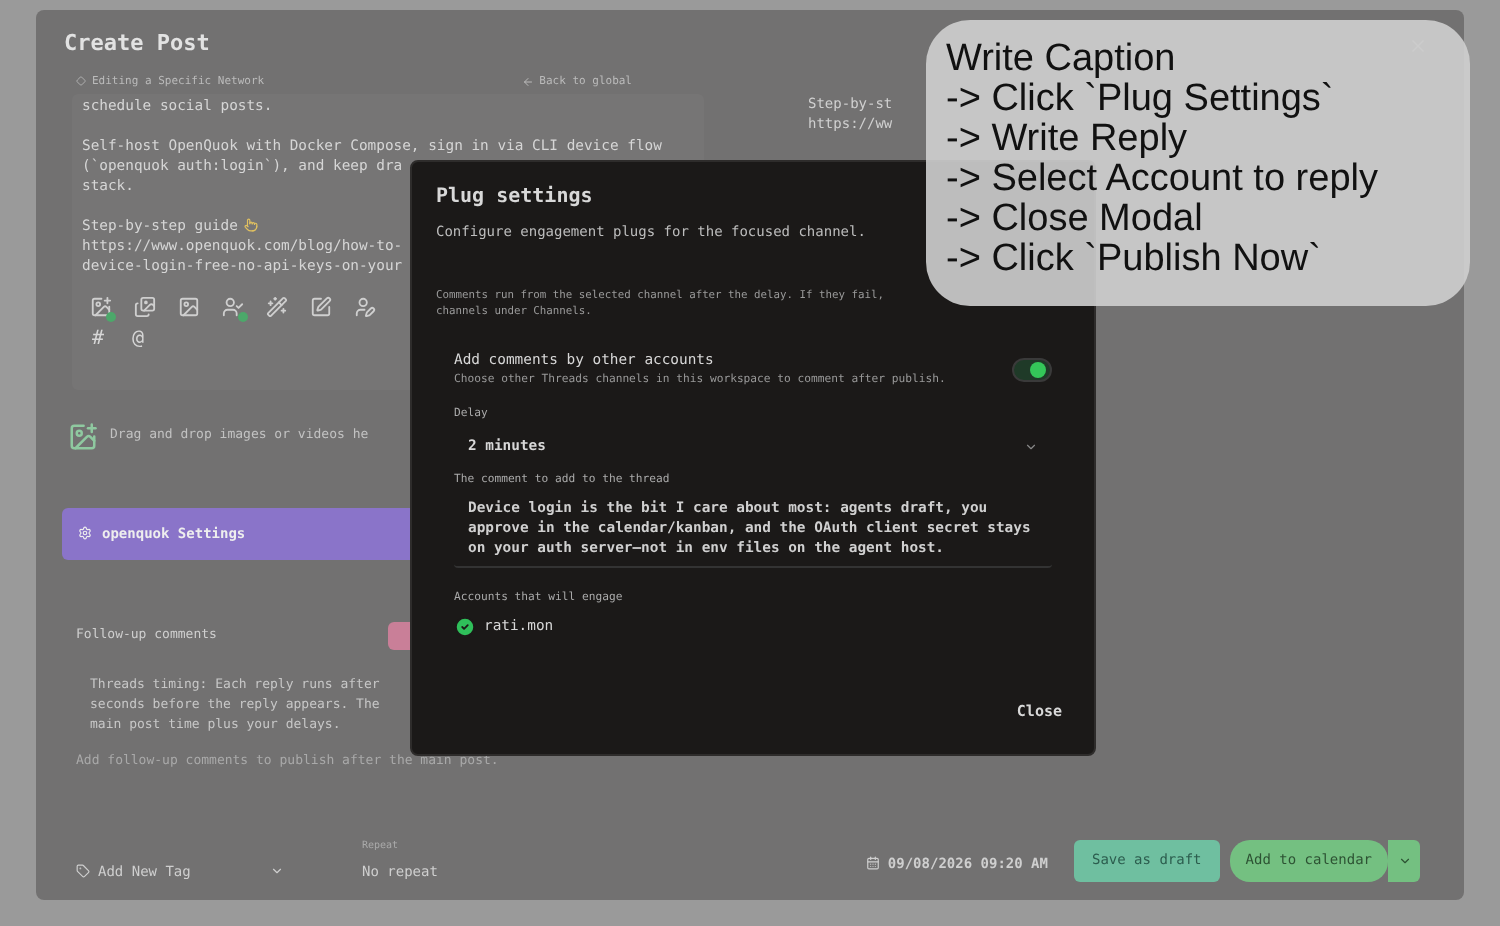 This screenshot has width=1500, height=926. I want to click on pointing-hand-icon, so click(250, 225).